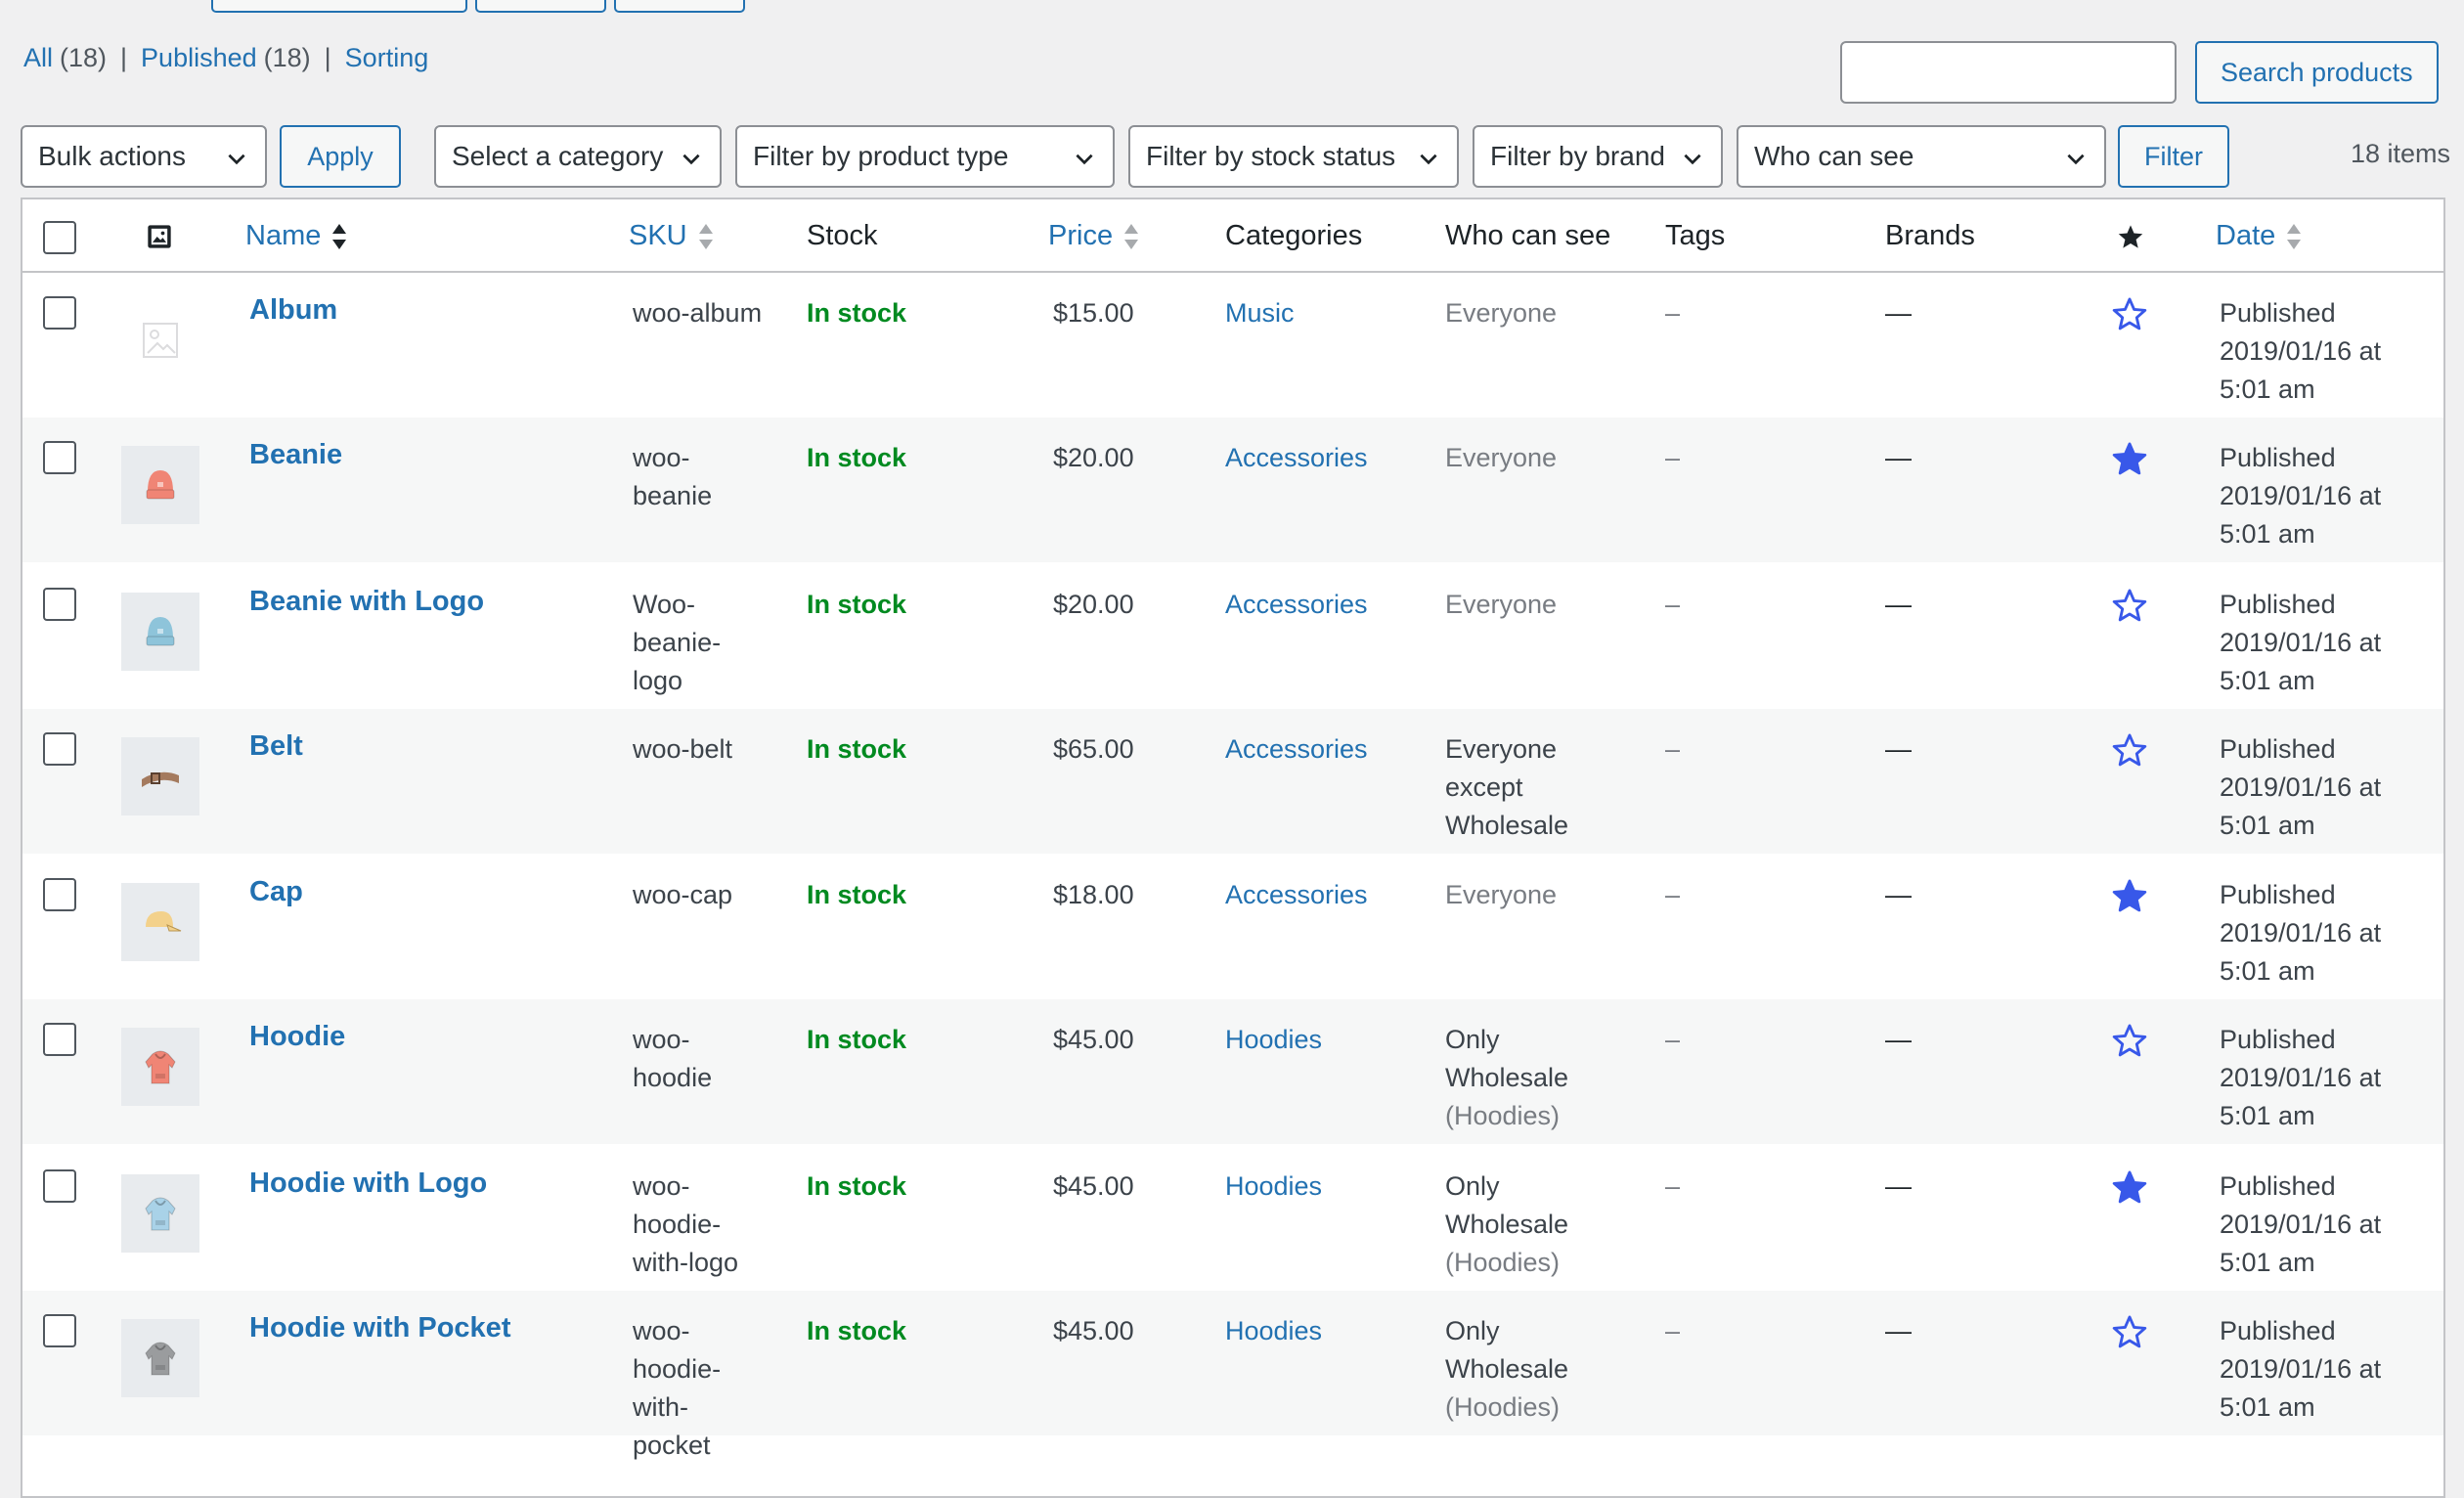 The width and height of the screenshot is (2464, 1498). Describe the element at coordinates (578, 156) in the screenshot. I see `category-select: Select a category` at that location.